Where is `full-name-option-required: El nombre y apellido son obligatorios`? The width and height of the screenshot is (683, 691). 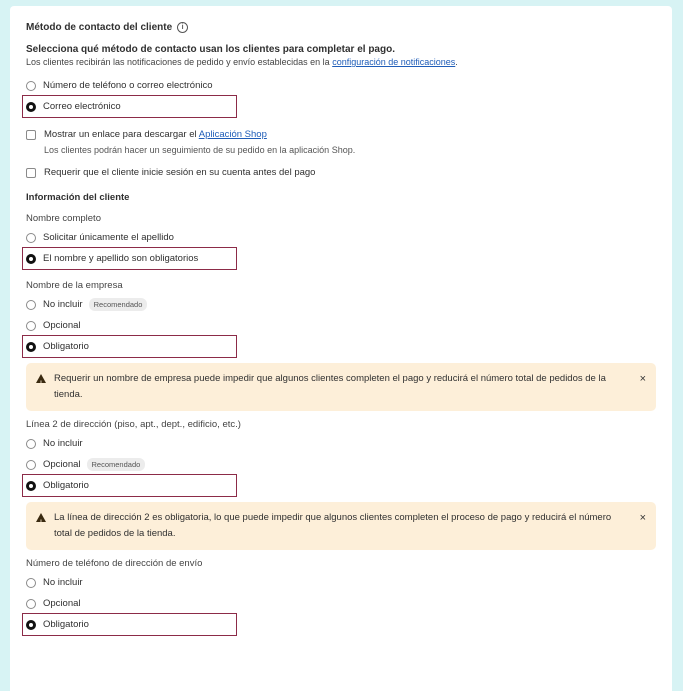 full-name-option-required: El nombre y apellido son obligatorios is located at coordinates (129, 258).